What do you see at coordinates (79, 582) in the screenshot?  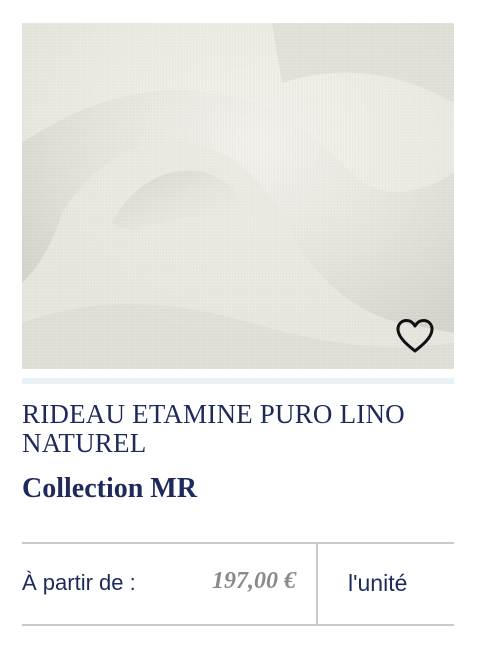 I see `price-from-label: À partir de :` at bounding box center [79, 582].